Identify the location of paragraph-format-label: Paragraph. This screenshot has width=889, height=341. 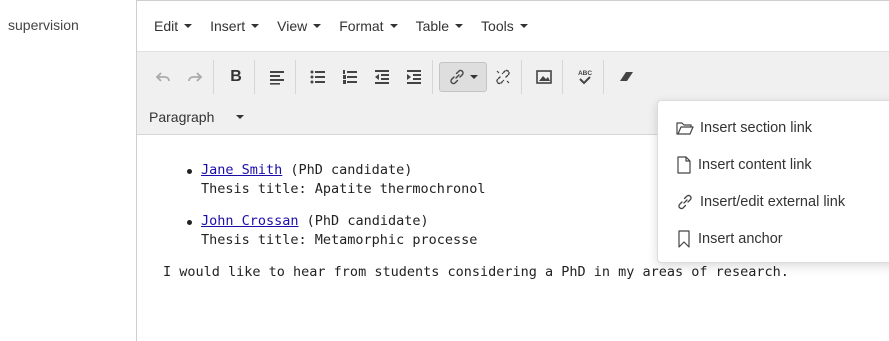
(182, 117).